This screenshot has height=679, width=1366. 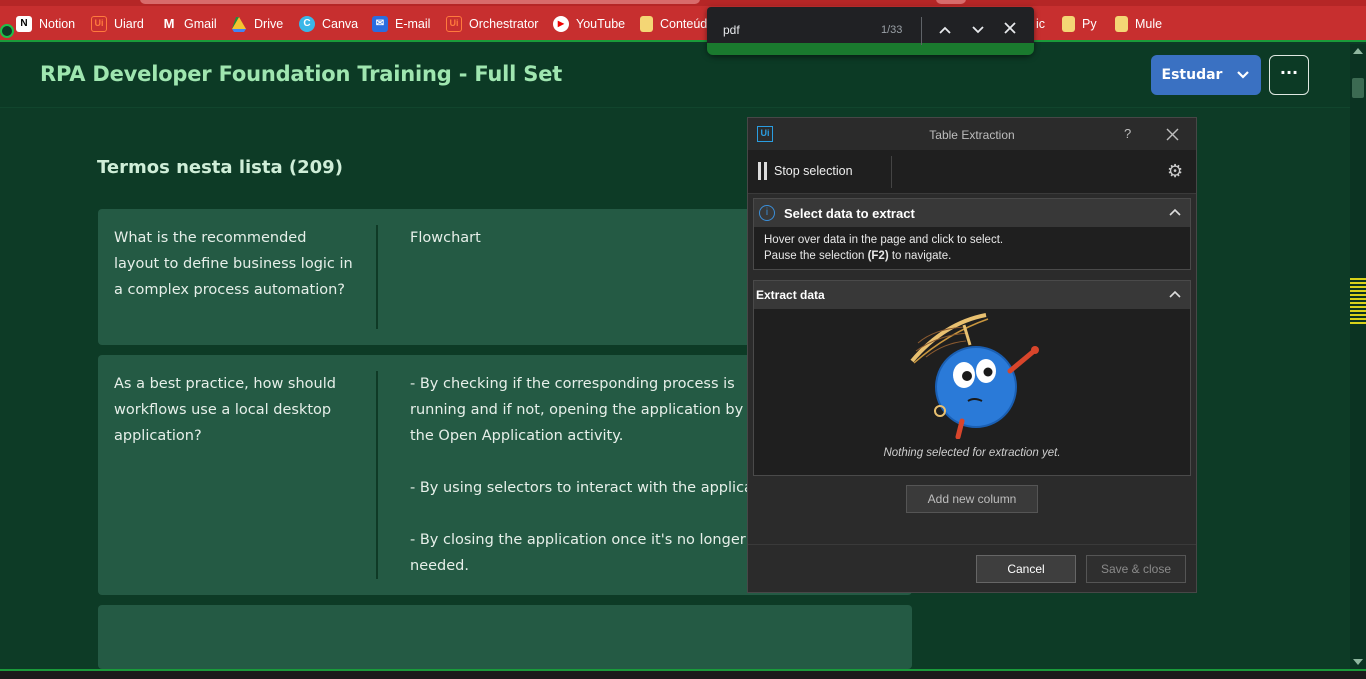 I want to click on bookmark-label: Py, so click(x=1089, y=24).